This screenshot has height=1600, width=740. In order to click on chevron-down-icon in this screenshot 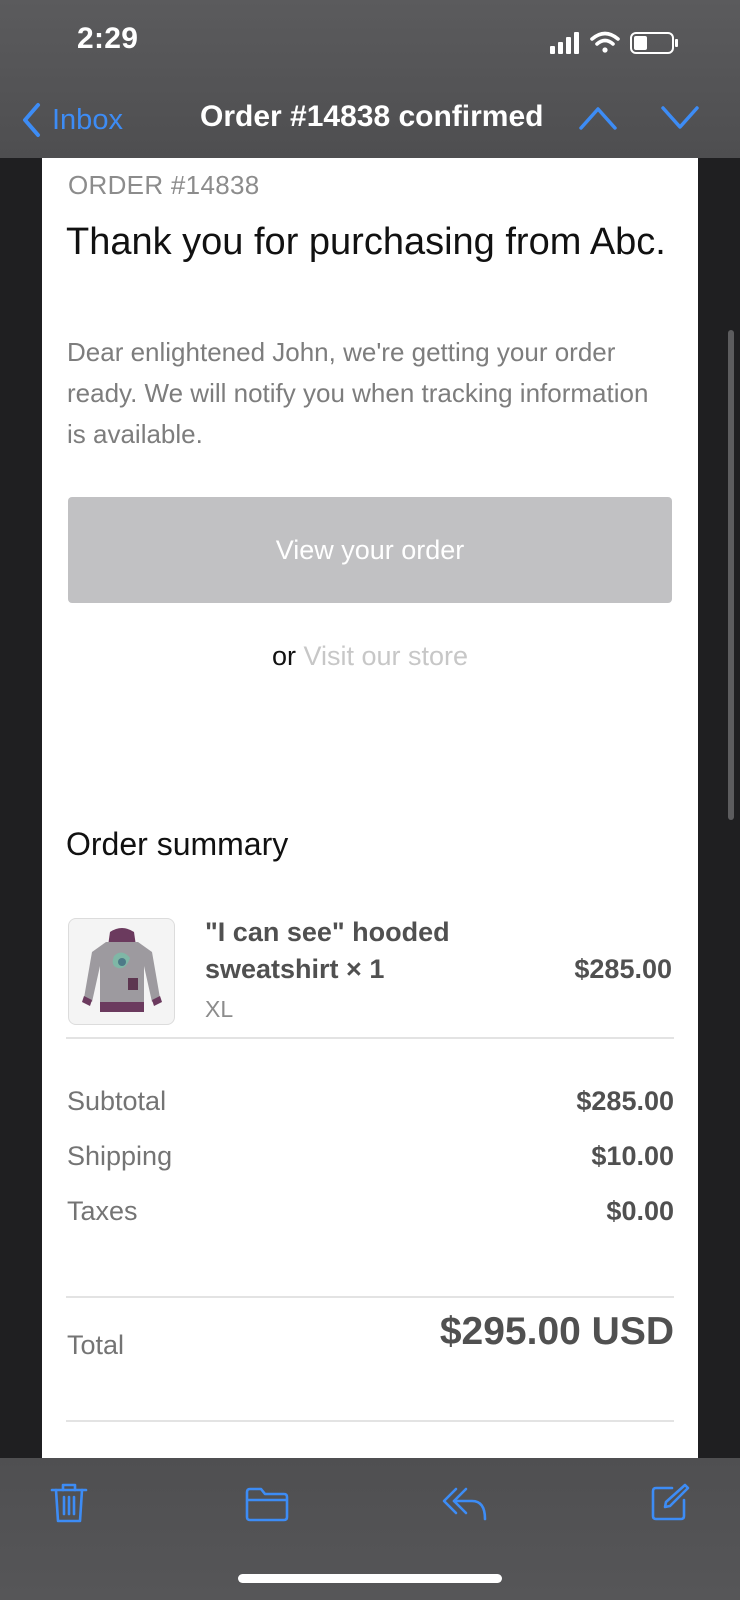, I will do `click(680, 117)`.